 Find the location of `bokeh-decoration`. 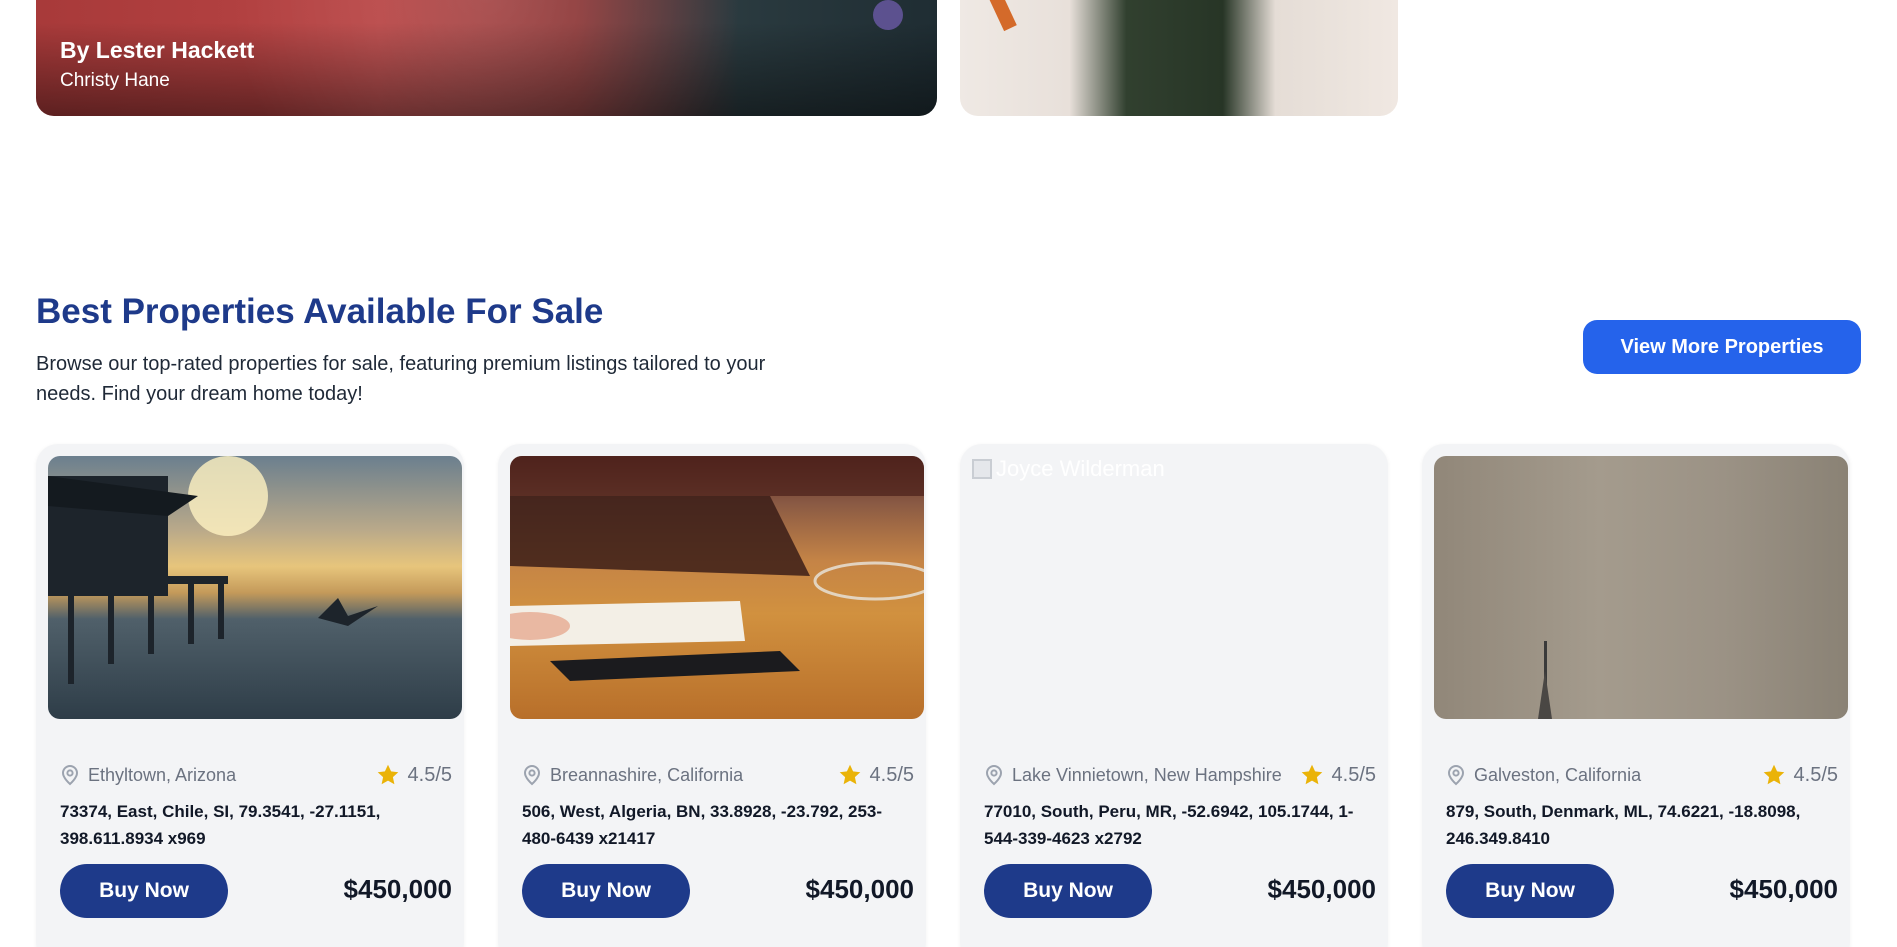

bokeh-decoration is located at coordinates (888, 15).